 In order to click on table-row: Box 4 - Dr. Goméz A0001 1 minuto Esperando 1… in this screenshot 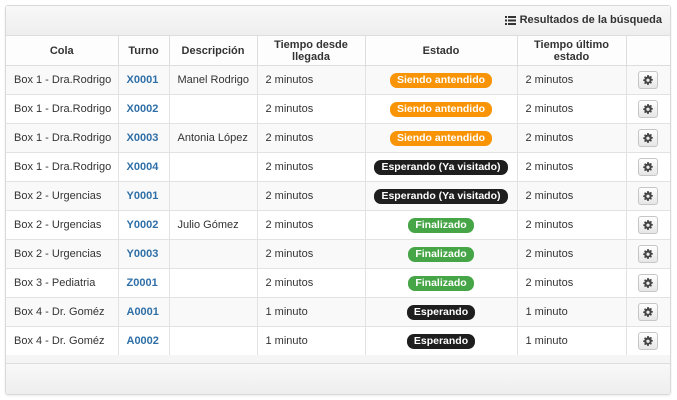, I will do `click(338, 312)`.